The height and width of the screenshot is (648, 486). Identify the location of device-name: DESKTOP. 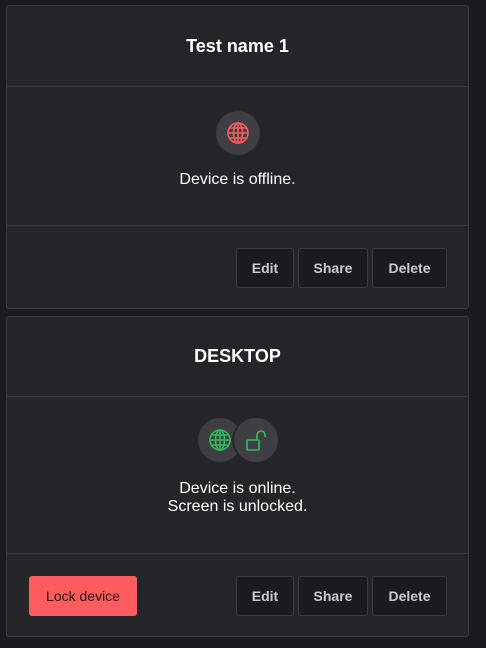
(237, 356).